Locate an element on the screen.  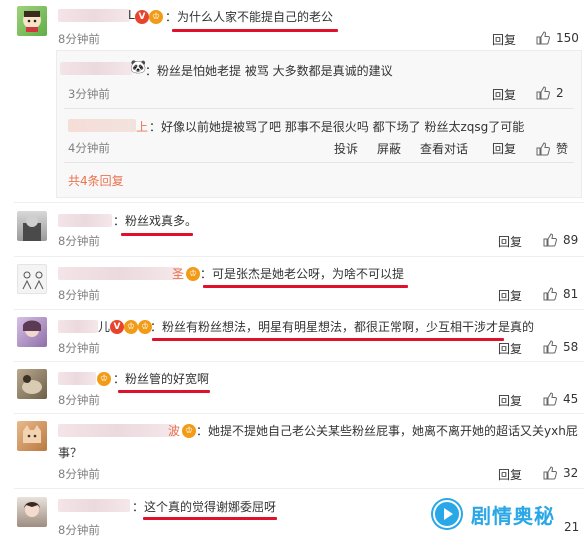
like-button: 赞 is located at coordinates (552, 148).